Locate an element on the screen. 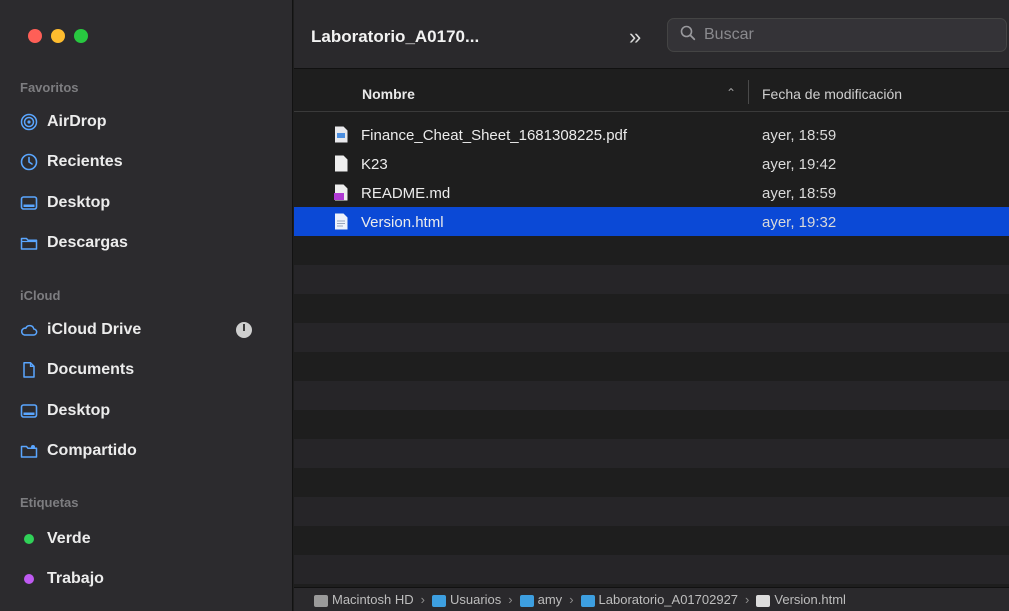 This screenshot has height=611, width=1009. markdown-file-icon is located at coordinates (341, 192).